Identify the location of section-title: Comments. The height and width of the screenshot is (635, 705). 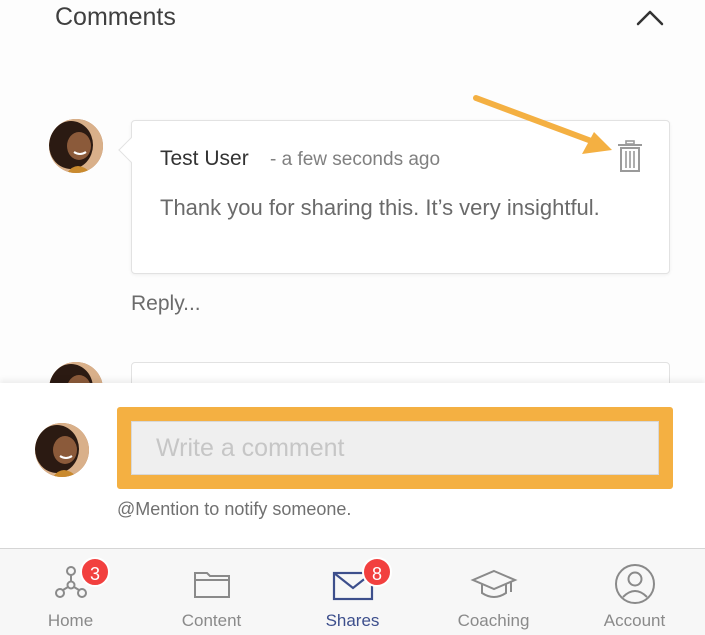
(115, 17).